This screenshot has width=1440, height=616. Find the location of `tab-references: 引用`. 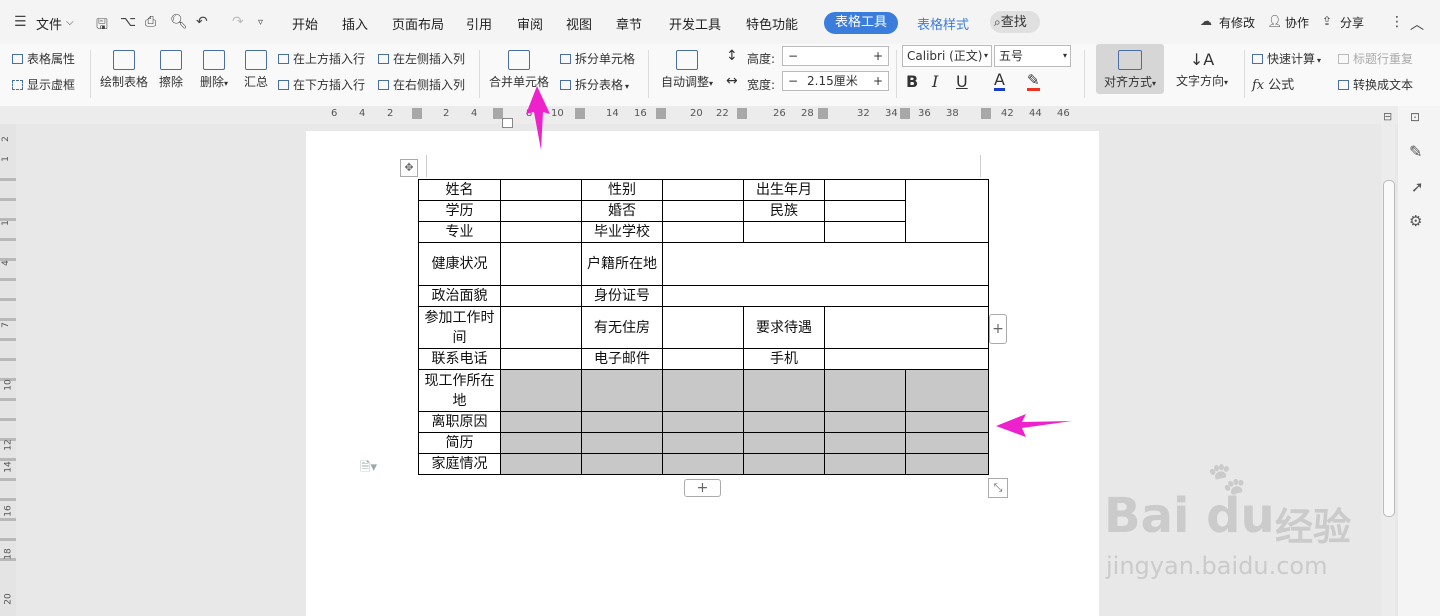

tab-references: 引用 is located at coordinates (479, 23).